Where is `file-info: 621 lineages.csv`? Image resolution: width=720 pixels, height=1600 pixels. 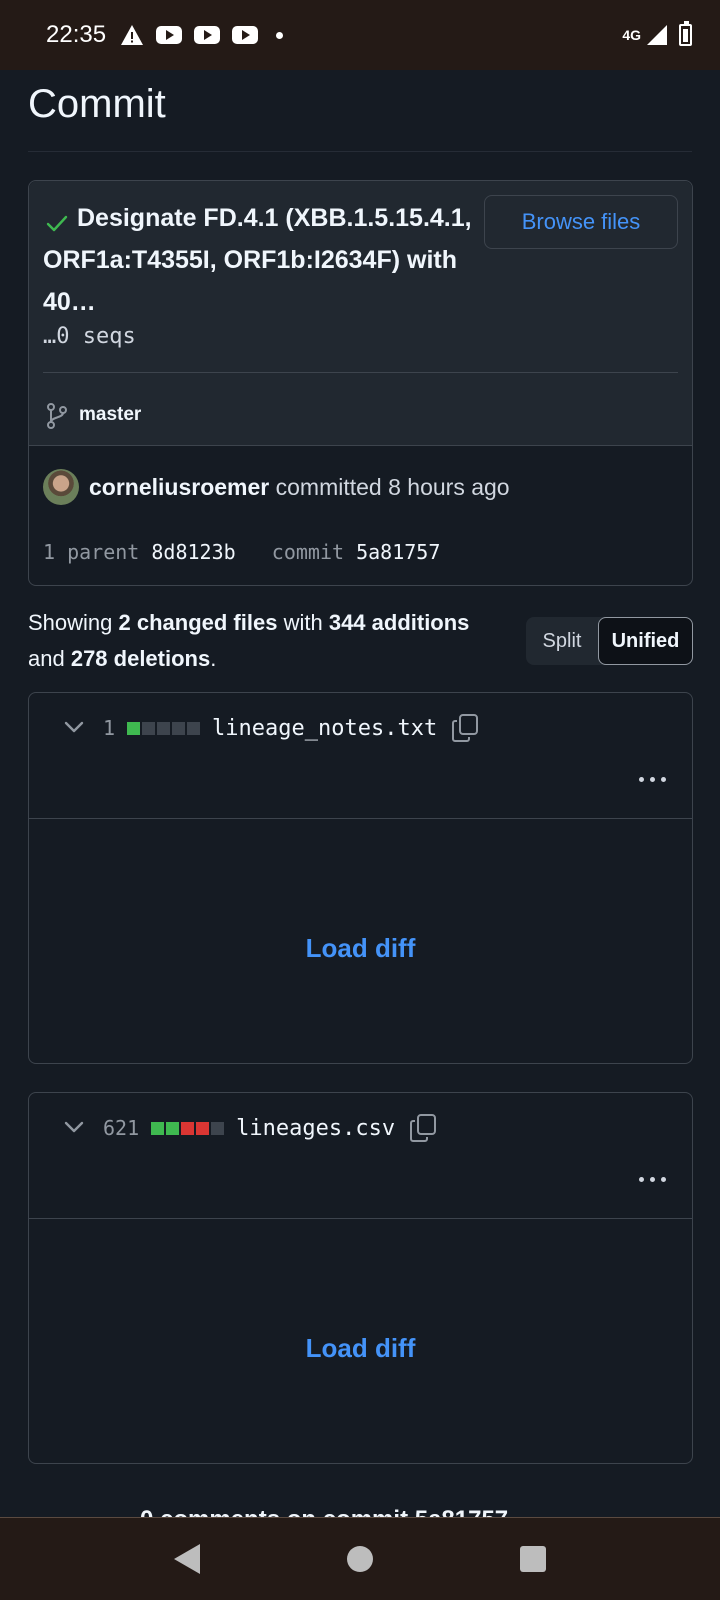
file-info: 621 lineages.csv is located at coordinates (270, 1128).